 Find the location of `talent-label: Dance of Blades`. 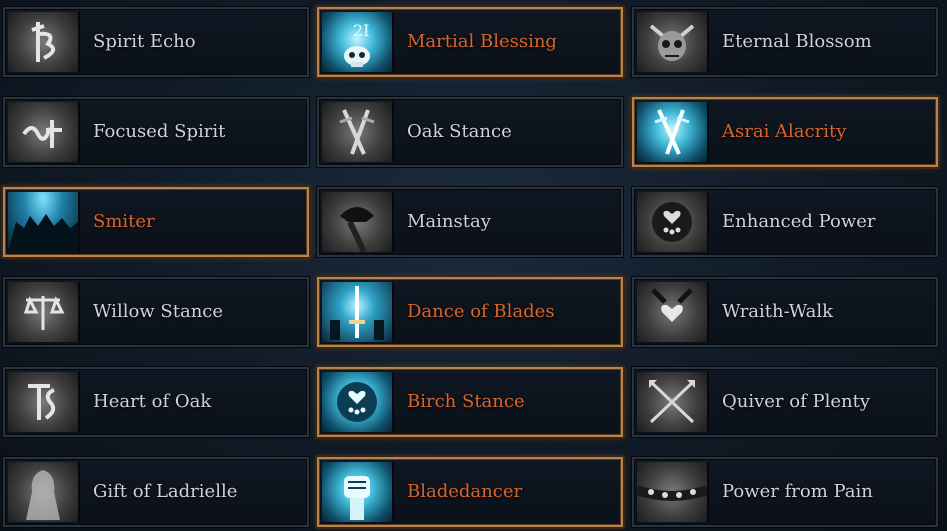

talent-label: Dance of Blades is located at coordinates (481, 311).